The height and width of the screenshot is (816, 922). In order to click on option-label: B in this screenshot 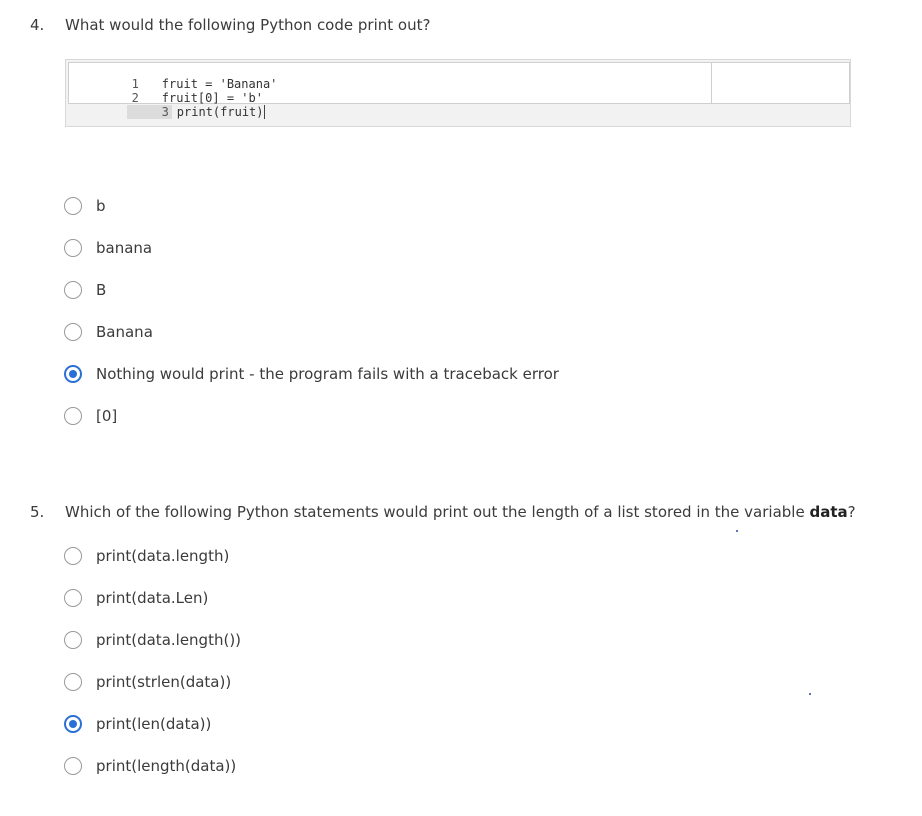, I will do `click(101, 290)`.